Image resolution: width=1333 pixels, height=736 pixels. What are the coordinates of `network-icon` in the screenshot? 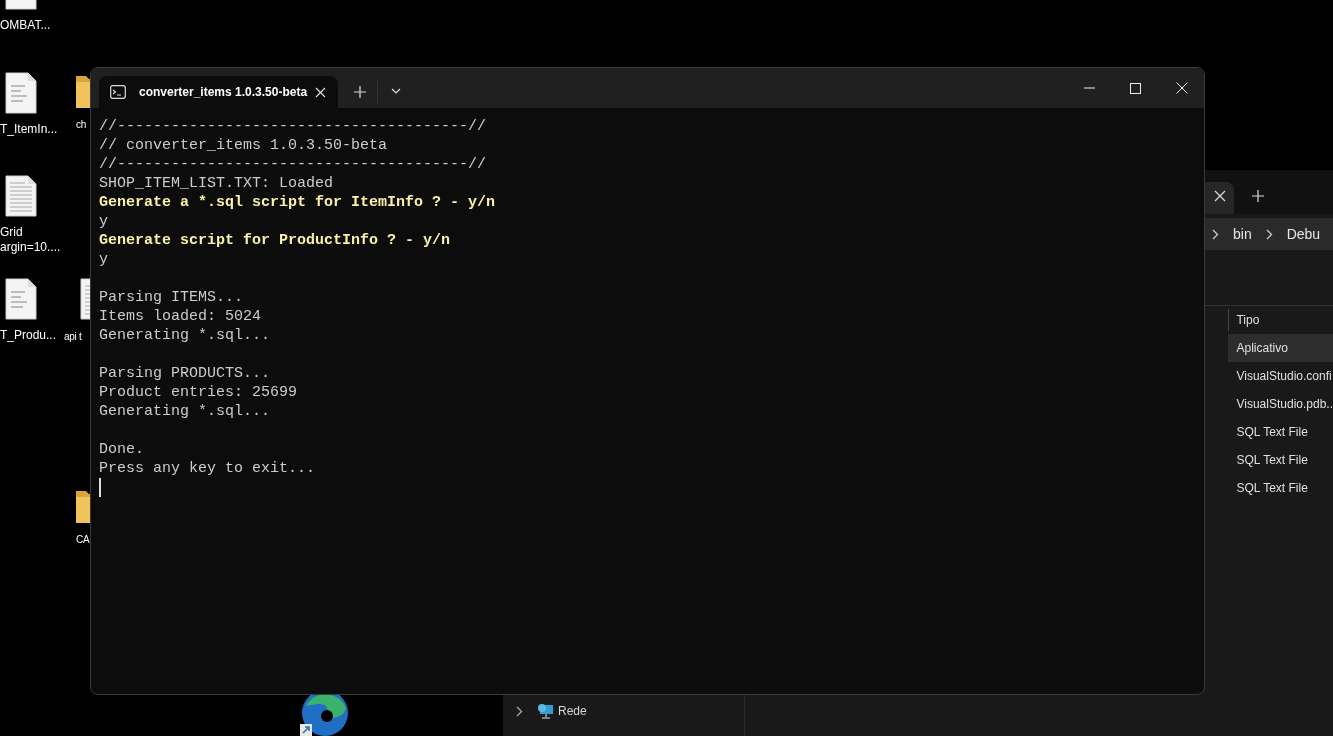 It's located at (545, 711).